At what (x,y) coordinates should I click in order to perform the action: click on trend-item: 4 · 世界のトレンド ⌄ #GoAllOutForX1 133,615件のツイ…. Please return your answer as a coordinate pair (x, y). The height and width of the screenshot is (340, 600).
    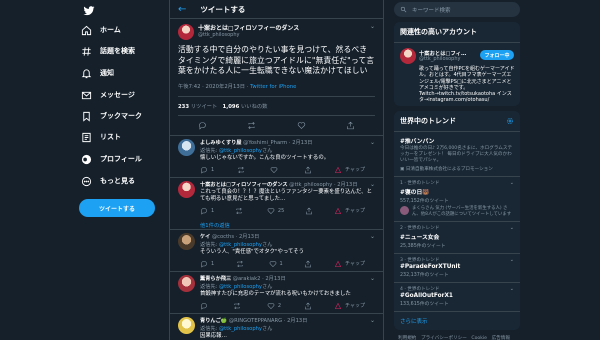
    Looking at the image, I should click on (457, 298).